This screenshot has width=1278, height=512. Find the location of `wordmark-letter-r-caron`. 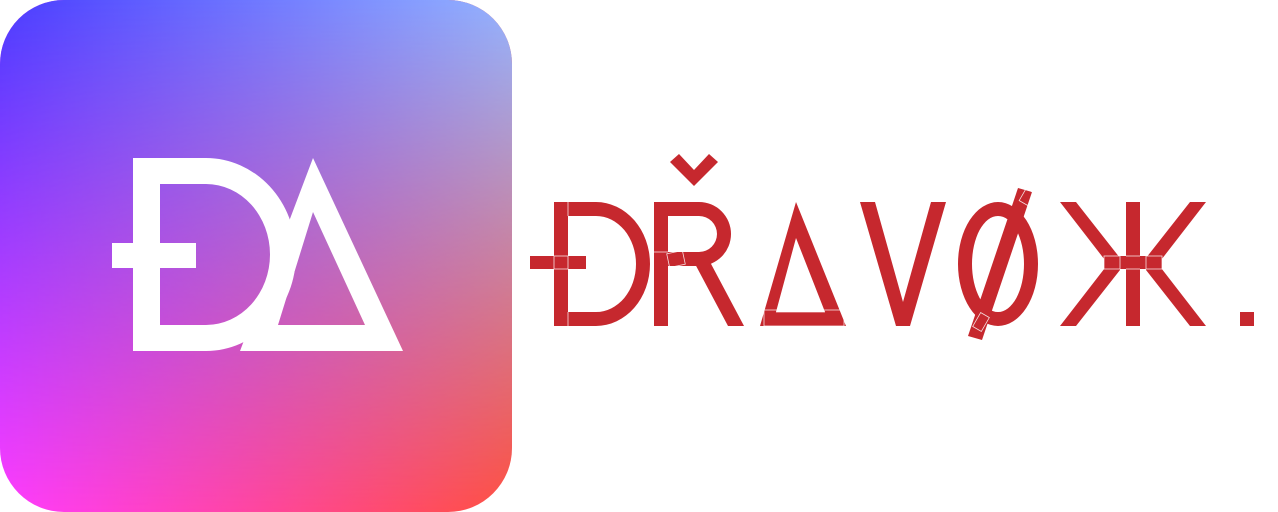

wordmark-letter-r-caron is located at coordinates (699, 240).